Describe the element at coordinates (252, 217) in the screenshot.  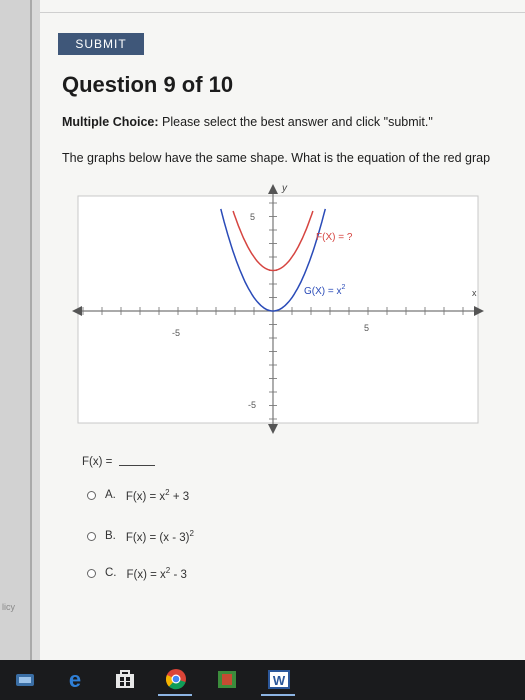
I see `y-tick-label-5: 5` at that location.